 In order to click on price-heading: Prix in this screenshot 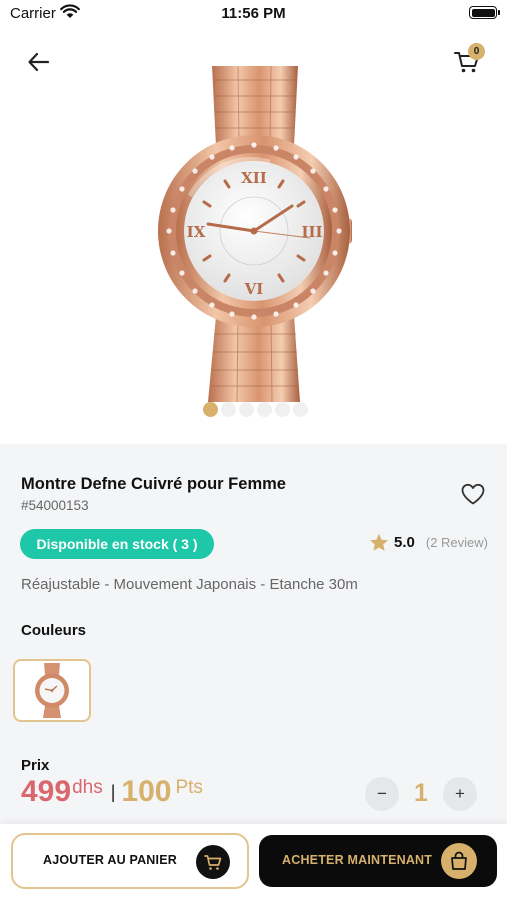, I will do `click(35, 765)`.